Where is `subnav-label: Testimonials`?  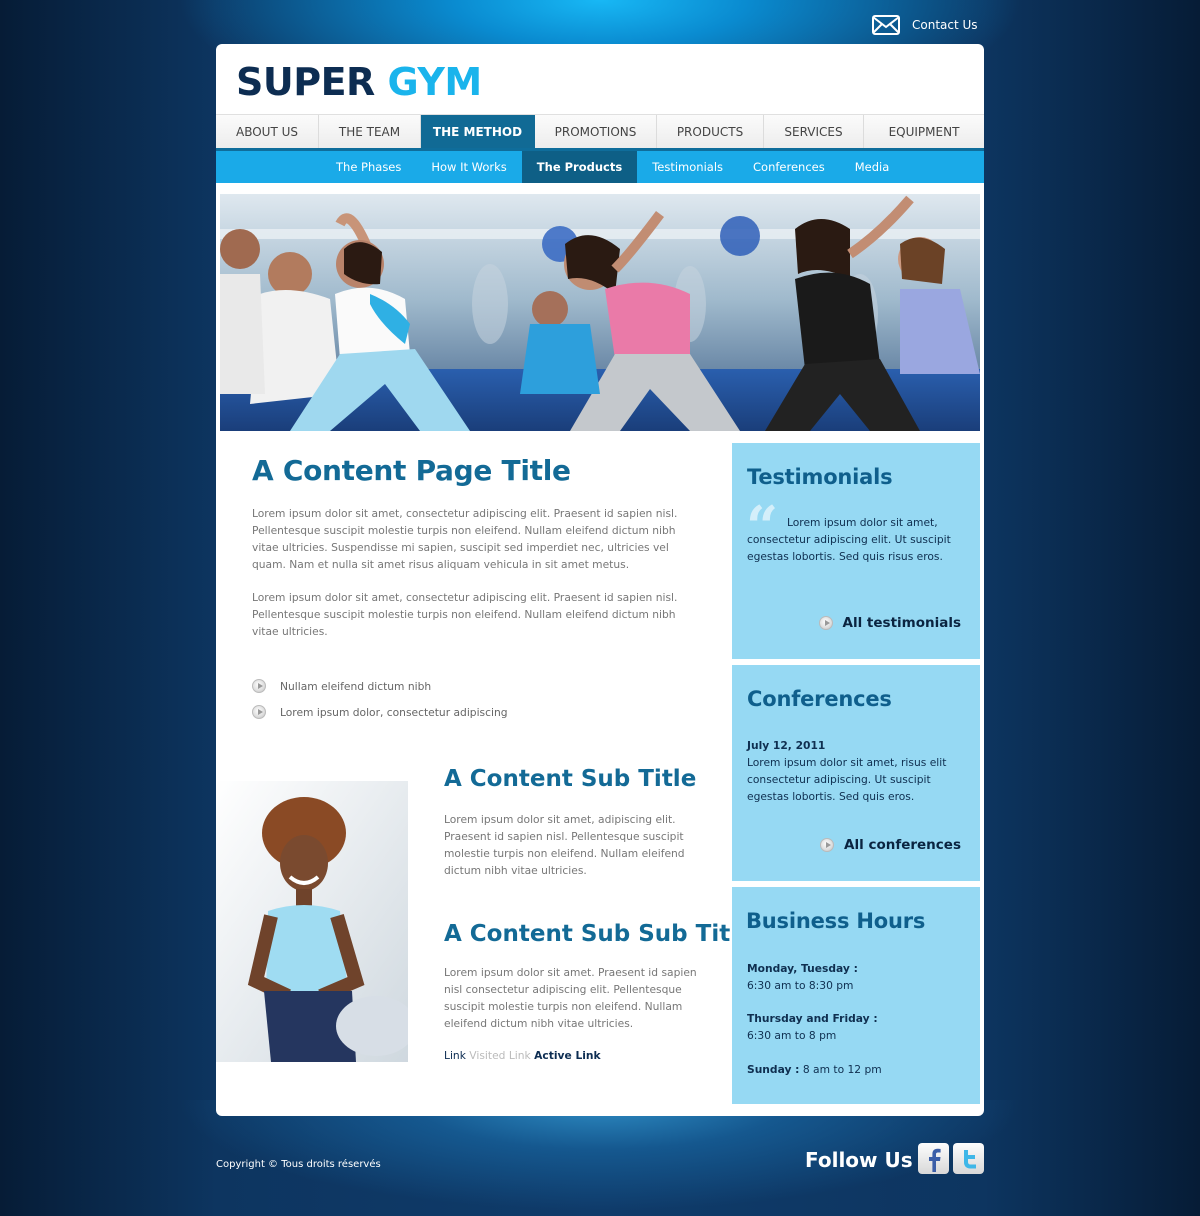 subnav-label: Testimonials is located at coordinates (688, 167).